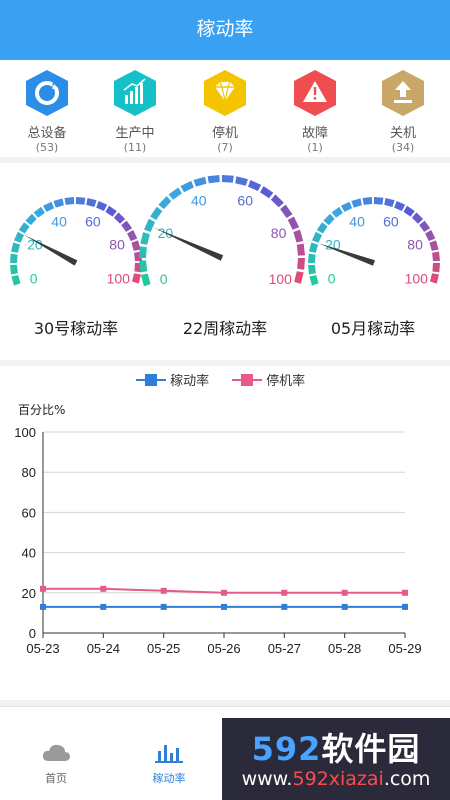 The height and width of the screenshot is (800, 450). What do you see at coordinates (224, 133) in the screenshot?
I see `stat-label: 停机` at bounding box center [224, 133].